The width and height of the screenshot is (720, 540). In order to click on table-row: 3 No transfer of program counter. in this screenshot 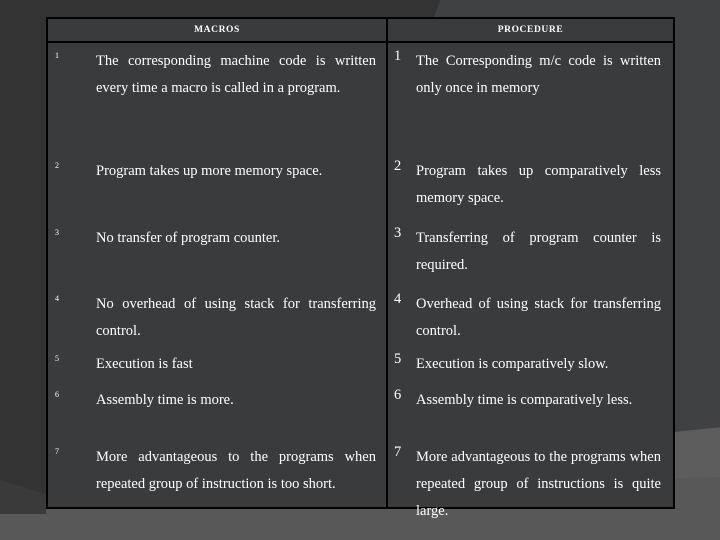, I will do `click(217, 258)`.